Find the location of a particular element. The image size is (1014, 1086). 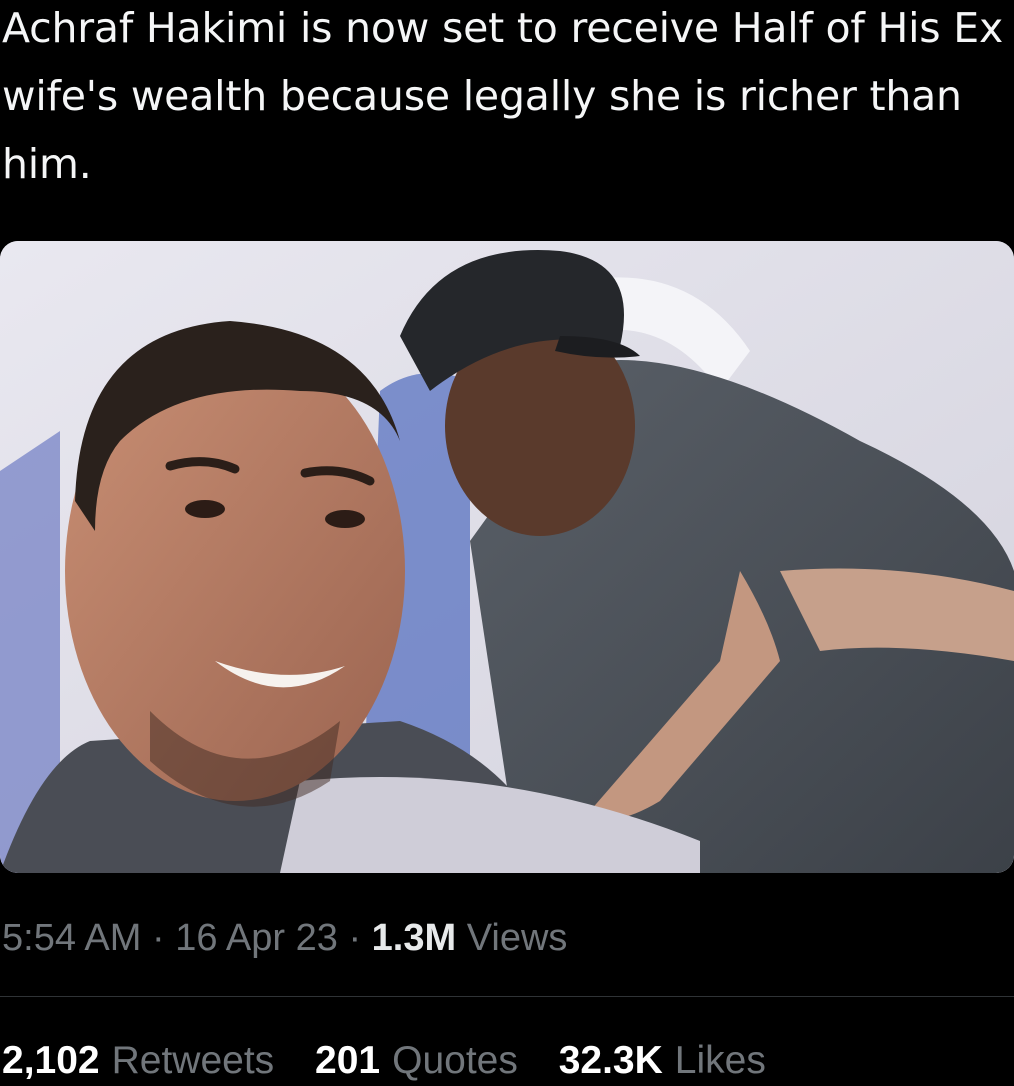

retweets-label: Retweets is located at coordinates (193, 1060).